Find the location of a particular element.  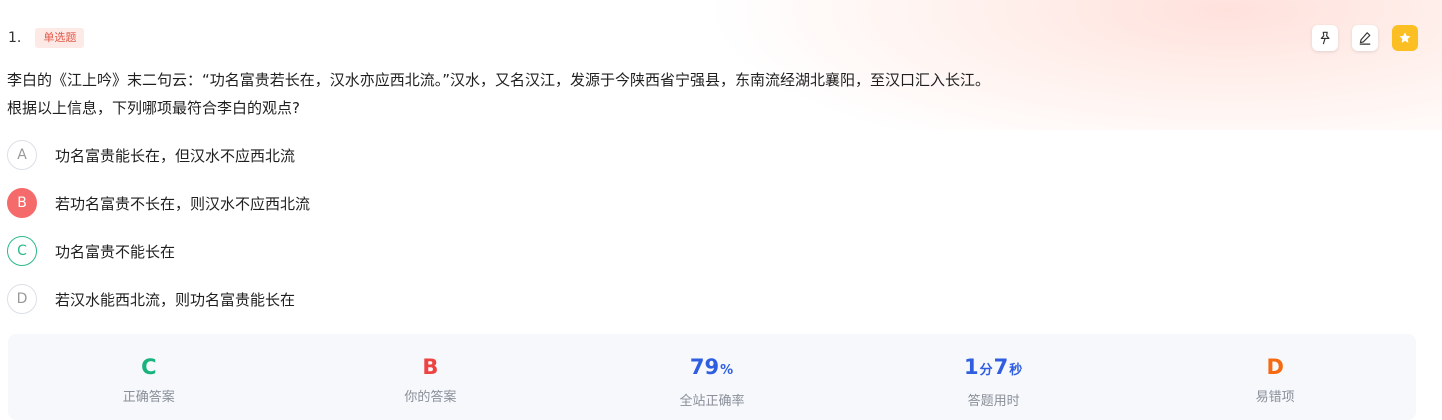

time-minutes: 1 is located at coordinates (971, 367).